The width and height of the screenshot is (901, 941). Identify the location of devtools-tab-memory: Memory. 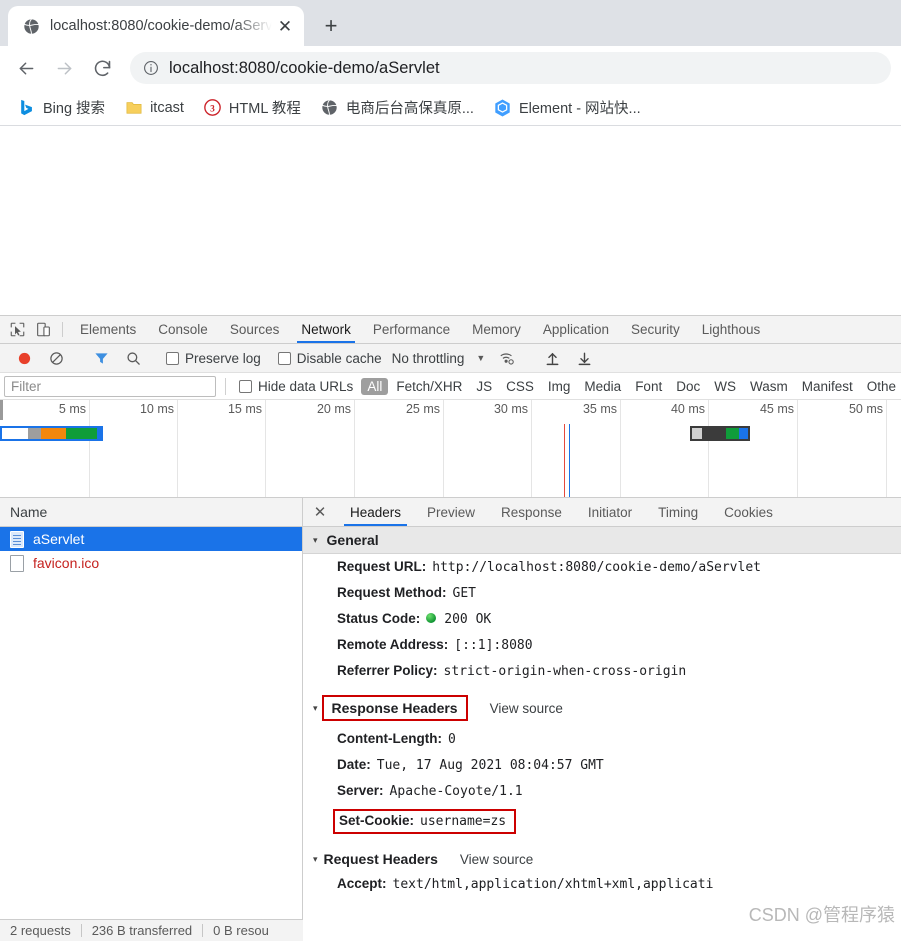
(496, 329).